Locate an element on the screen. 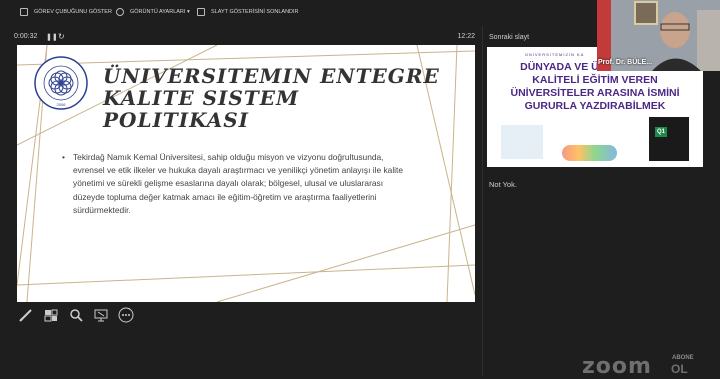 Image resolution: width=720 pixels, height=379 pixels. next-slide-label: Sonraki slayt is located at coordinates (509, 37).